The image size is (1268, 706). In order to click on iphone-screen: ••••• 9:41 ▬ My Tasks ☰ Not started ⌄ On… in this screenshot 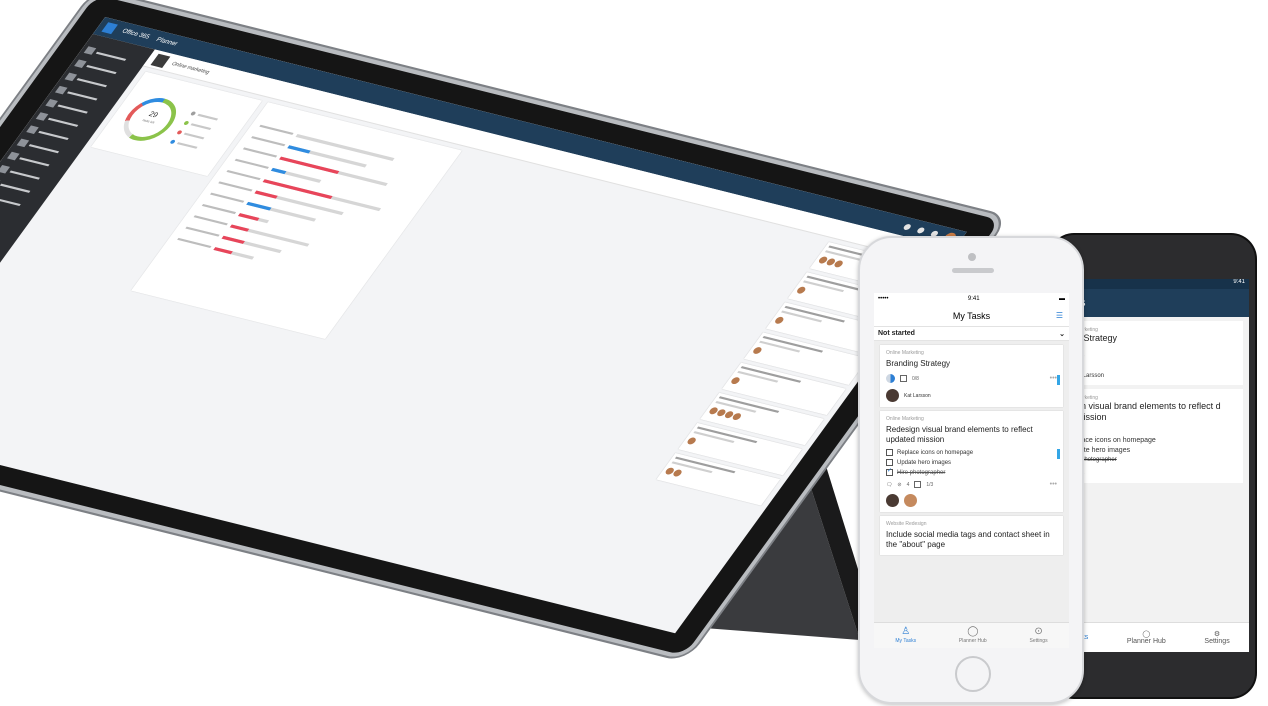, I will do `click(971, 470)`.